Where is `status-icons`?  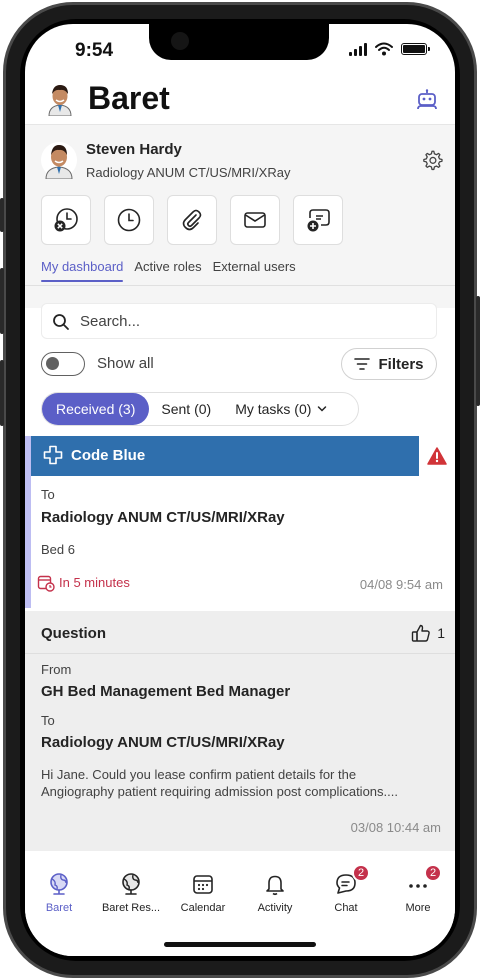
status-icons is located at coordinates (389, 49).